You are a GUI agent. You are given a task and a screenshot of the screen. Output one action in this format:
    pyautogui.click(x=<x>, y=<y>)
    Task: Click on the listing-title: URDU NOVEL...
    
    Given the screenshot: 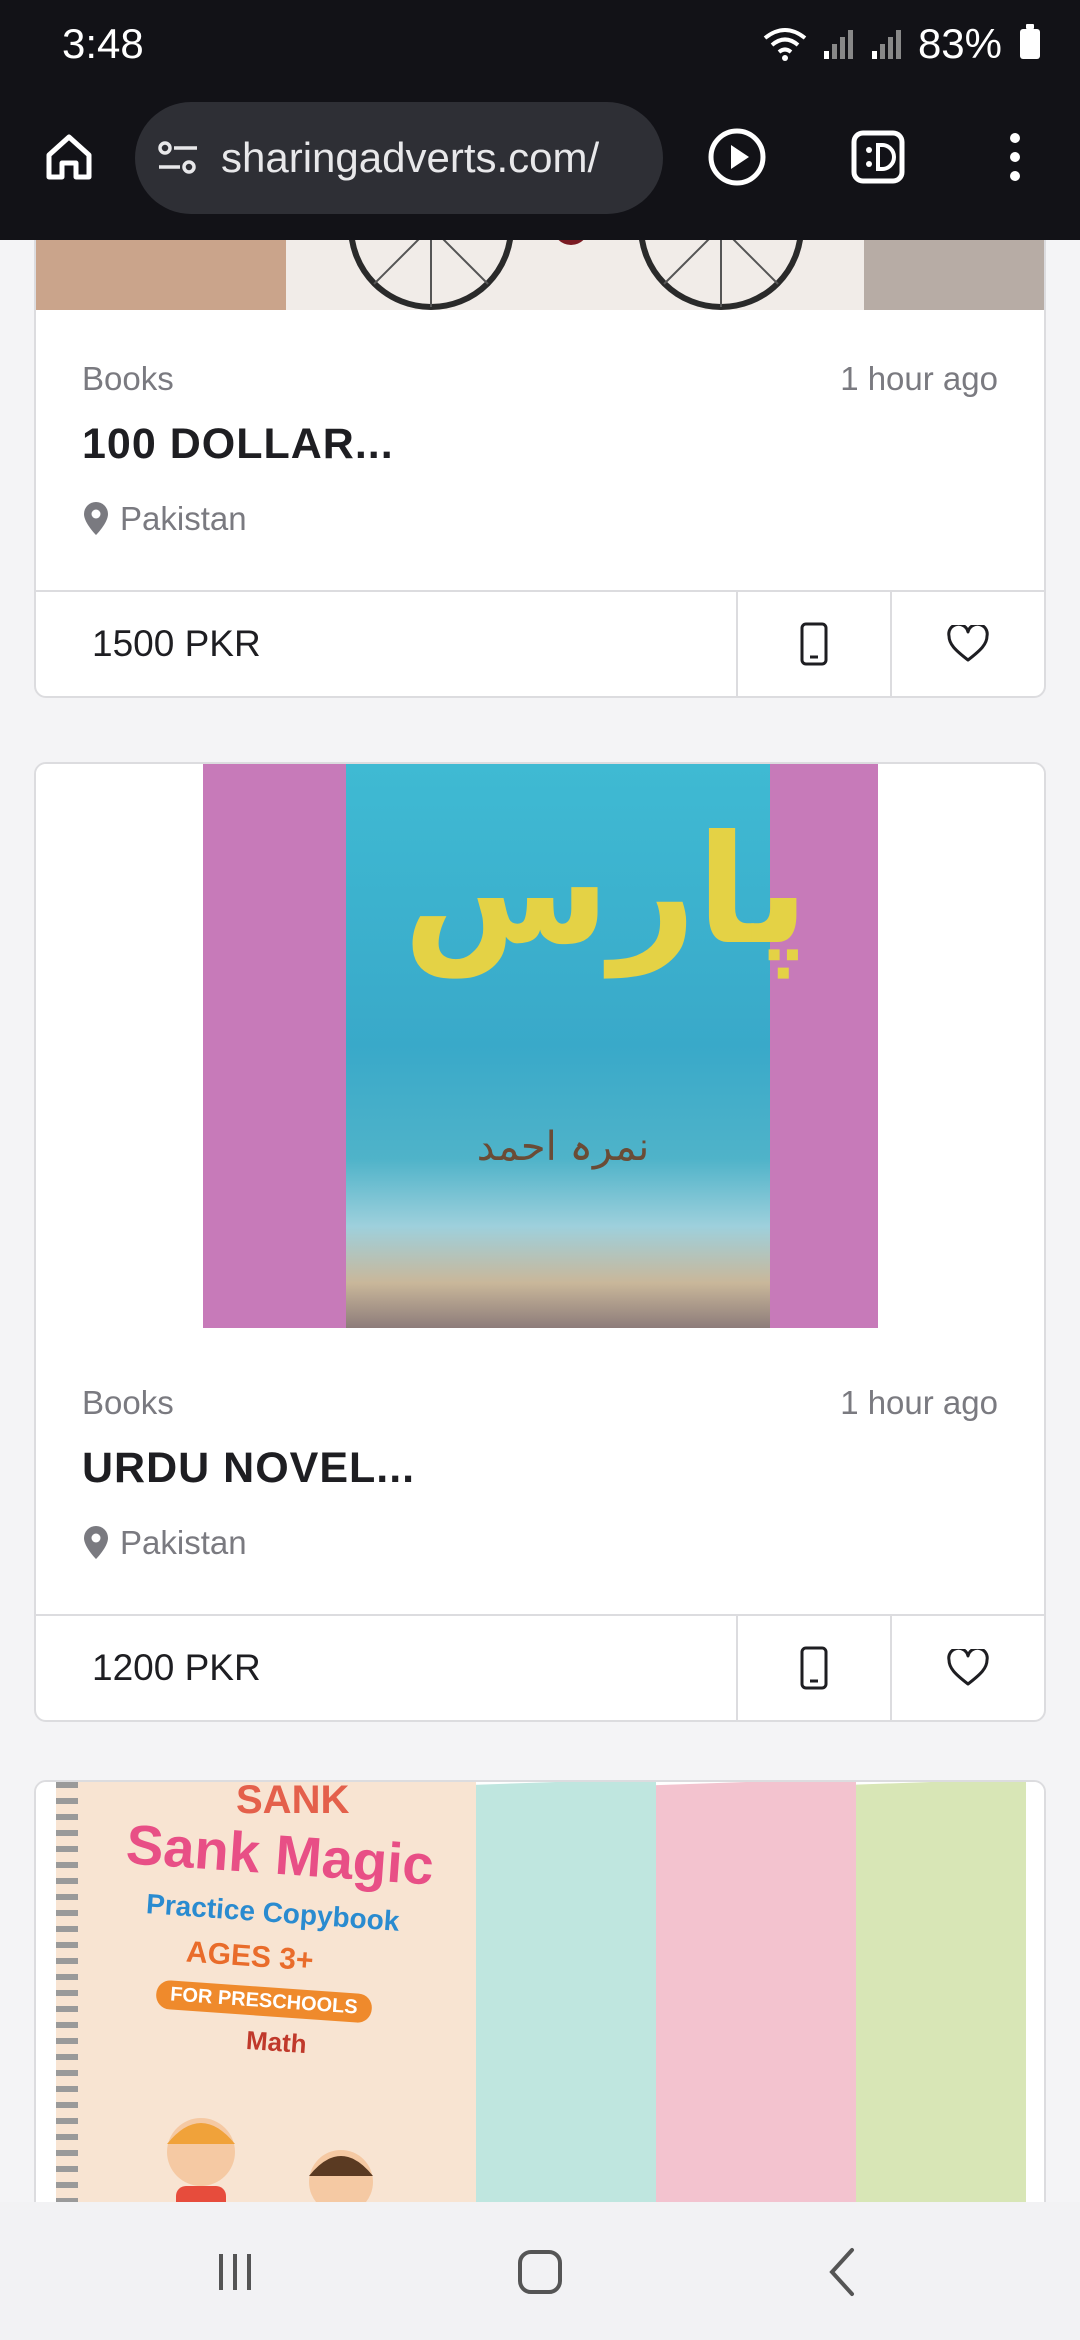 What is the action you would take?
    pyautogui.click(x=248, y=1468)
    